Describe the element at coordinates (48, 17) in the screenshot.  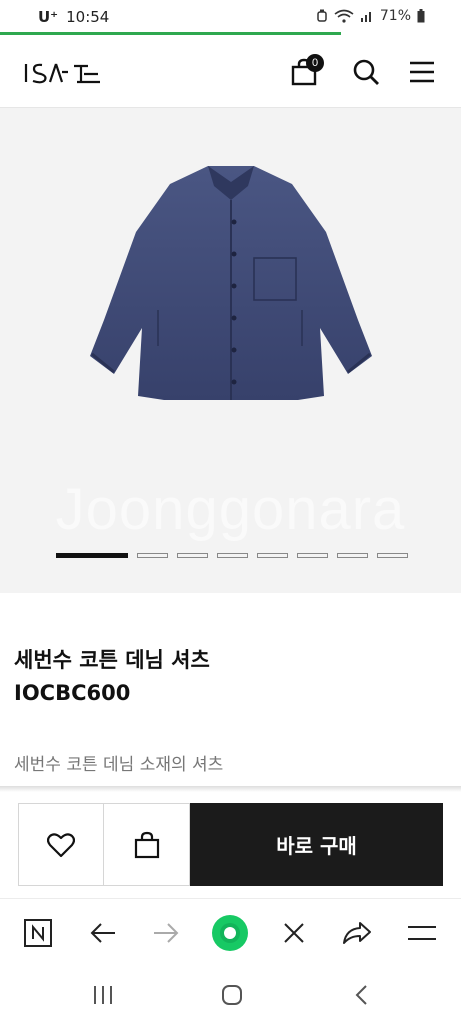
I see `carrier-label: U⁺` at that location.